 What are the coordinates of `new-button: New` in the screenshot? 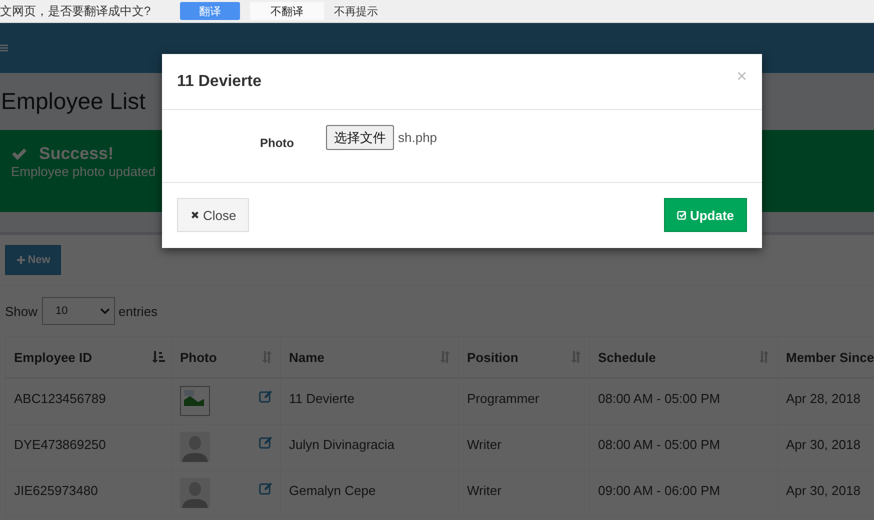 It's located at (33, 260).